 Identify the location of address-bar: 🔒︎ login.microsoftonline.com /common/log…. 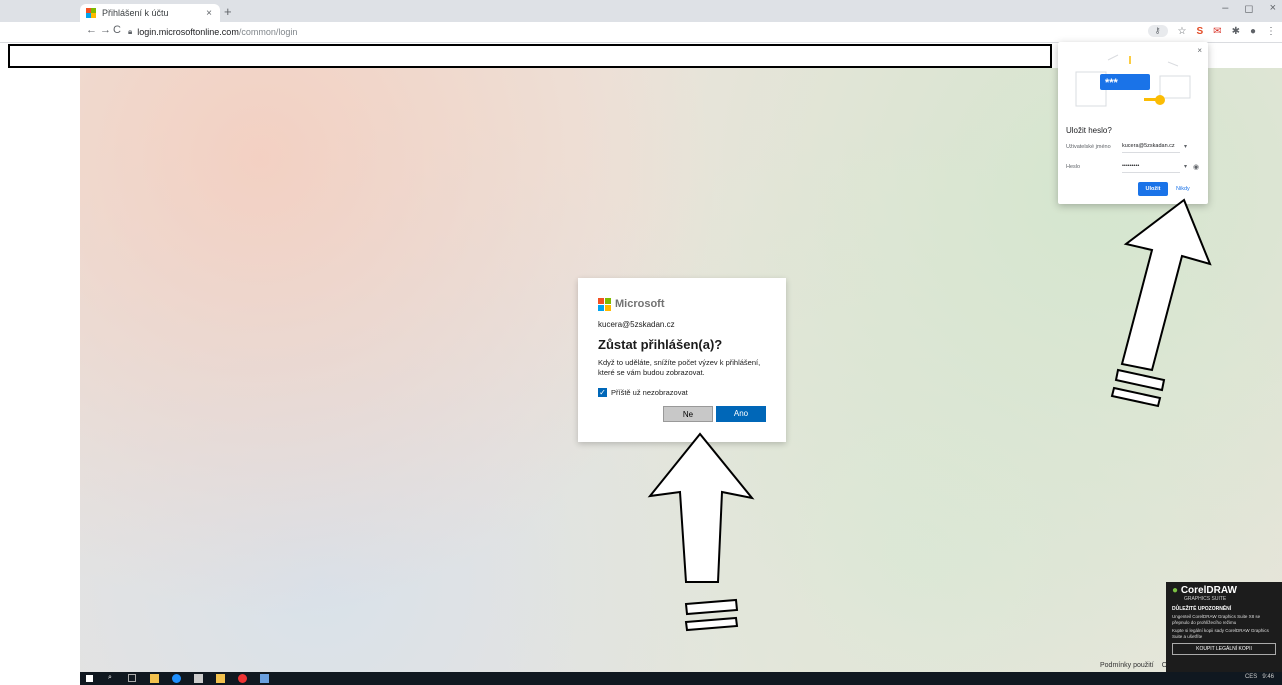
(648, 32).